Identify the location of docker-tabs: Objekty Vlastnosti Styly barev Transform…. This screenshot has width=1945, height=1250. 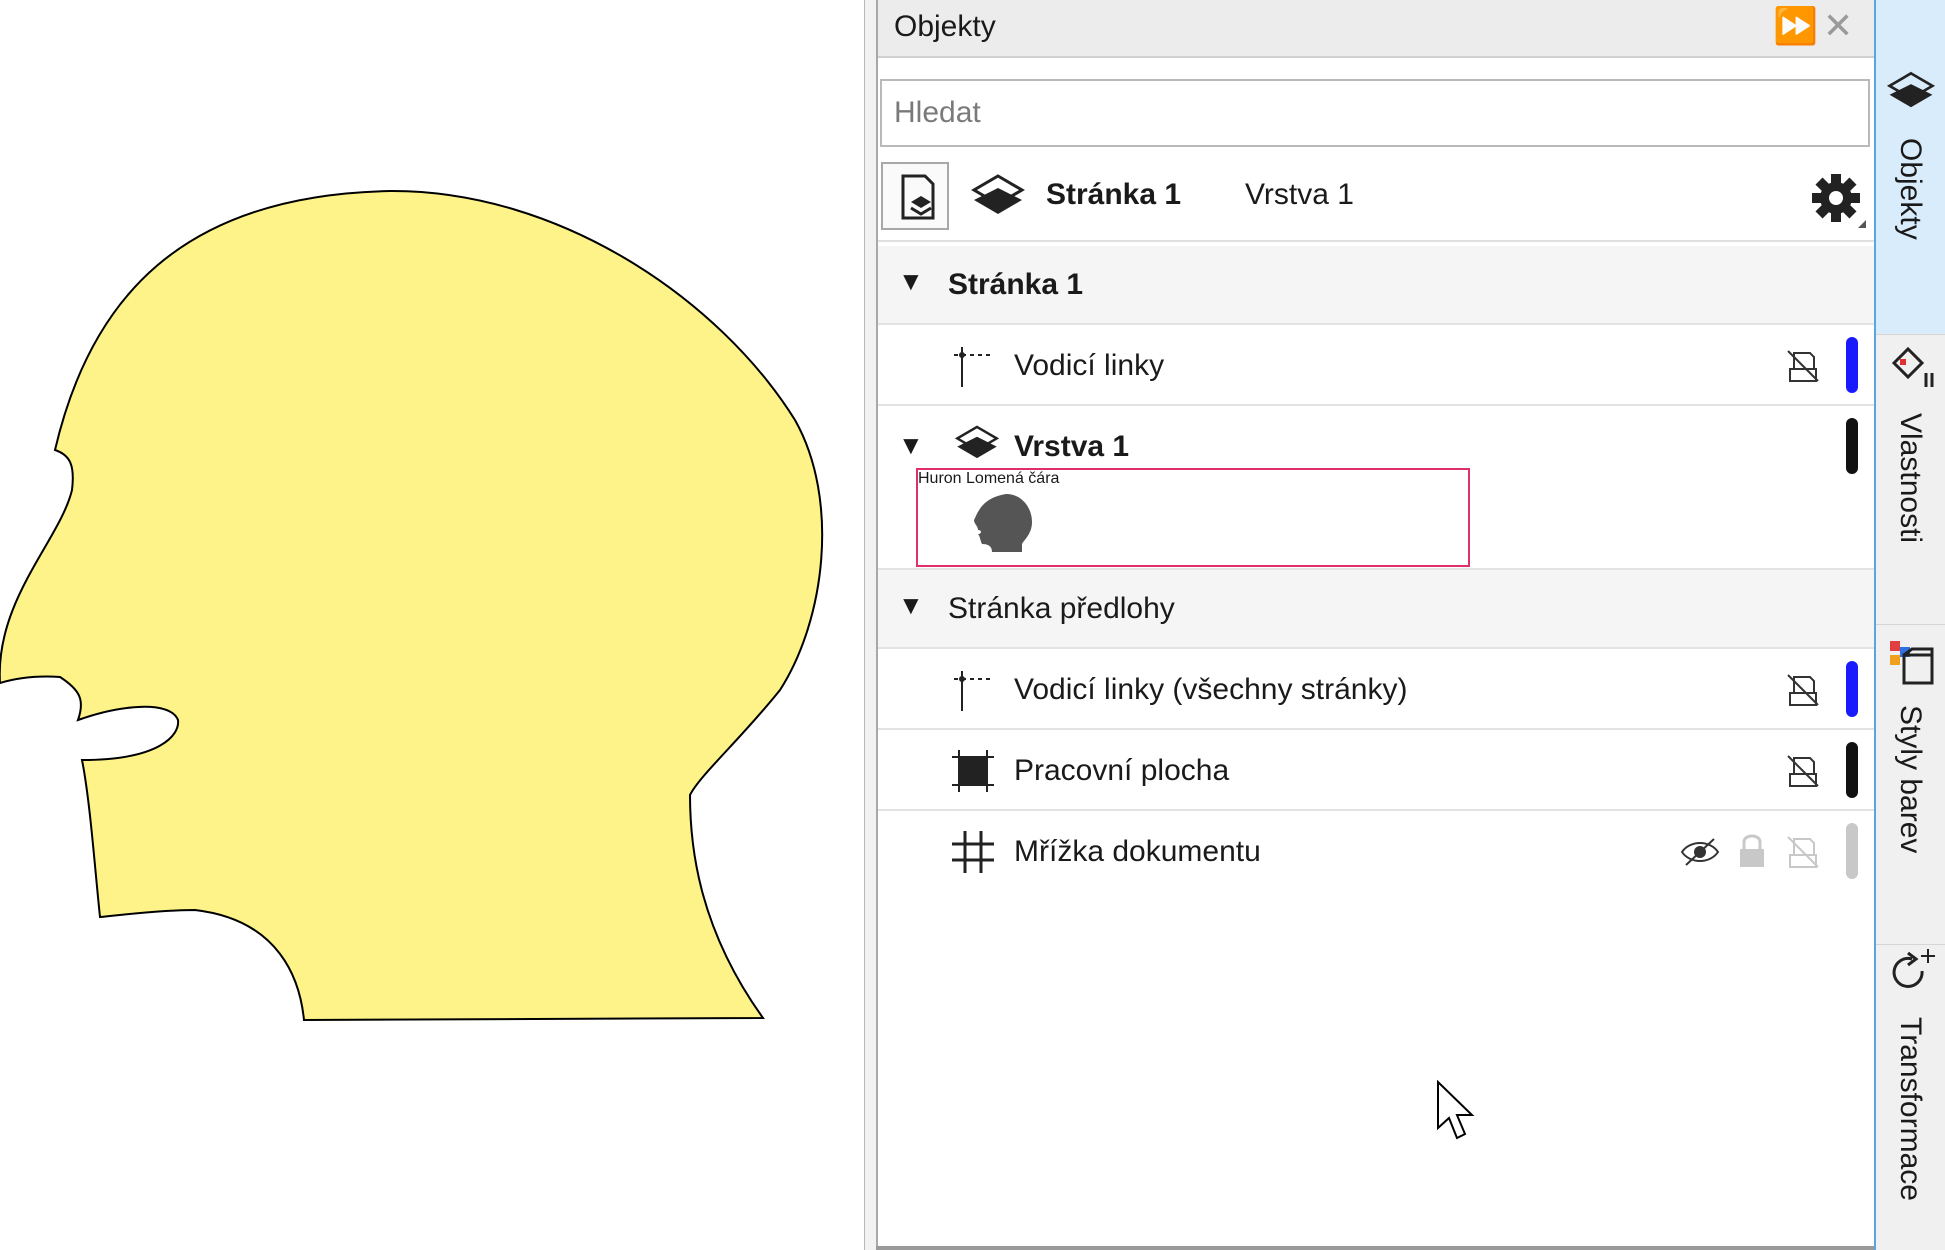
(1909, 625).